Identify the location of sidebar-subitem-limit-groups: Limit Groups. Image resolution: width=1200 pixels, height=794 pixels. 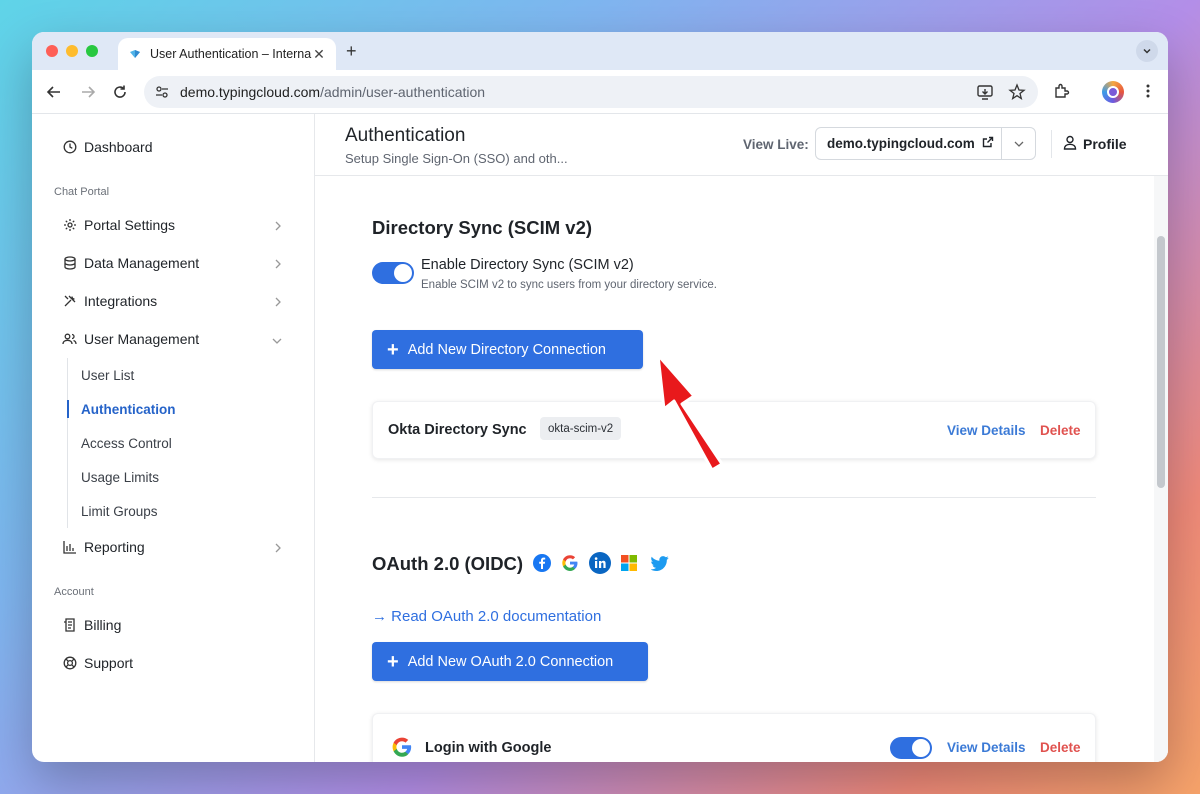
(173, 511).